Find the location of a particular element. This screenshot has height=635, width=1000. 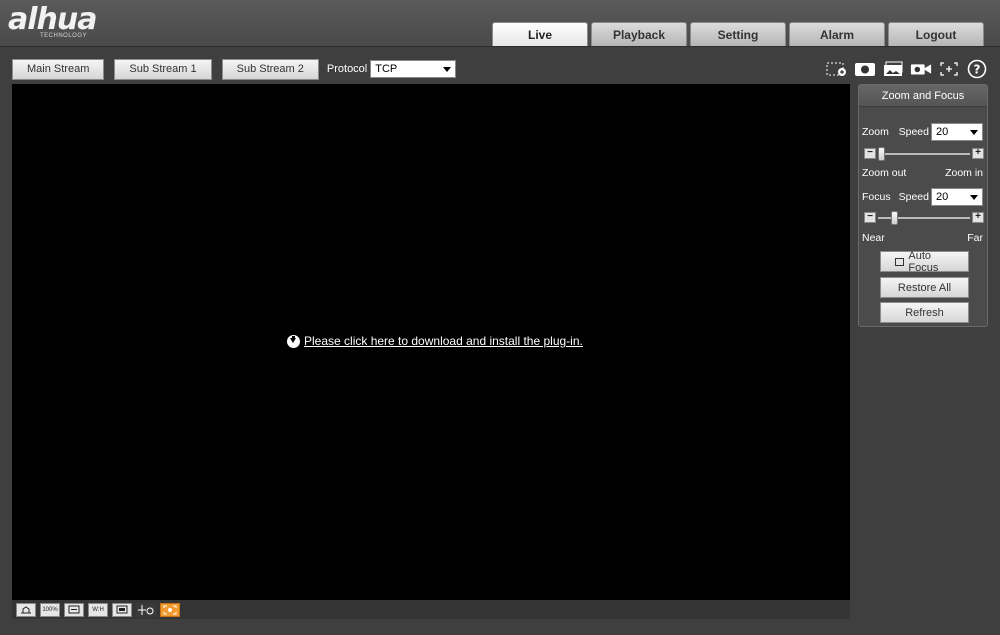

far-label: Far is located at coordinates (975, 238).